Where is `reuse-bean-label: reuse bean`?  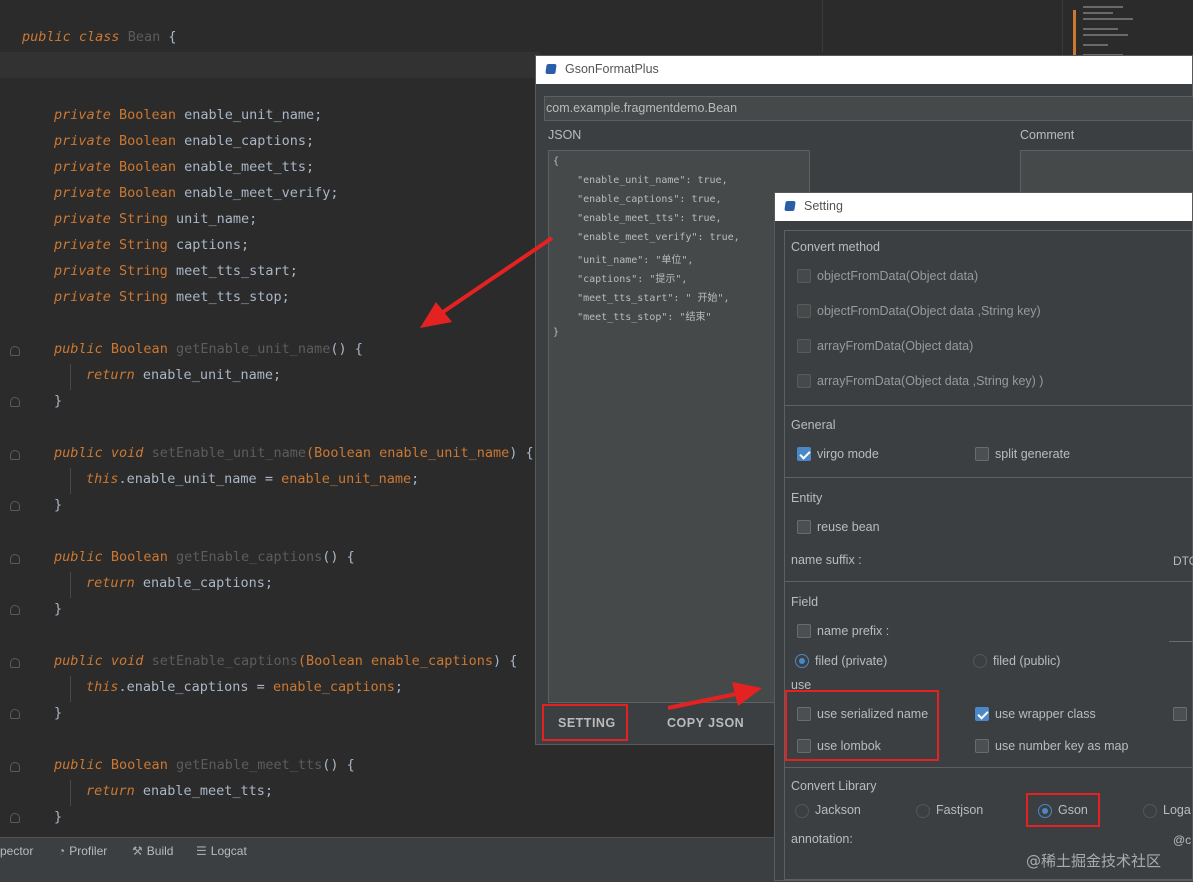
reuse-bean-label: reuse bean is located at coordinates (848, 527).